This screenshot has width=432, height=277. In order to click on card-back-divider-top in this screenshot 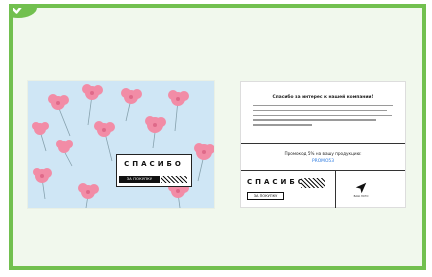, I will do `click(323, 143)`.